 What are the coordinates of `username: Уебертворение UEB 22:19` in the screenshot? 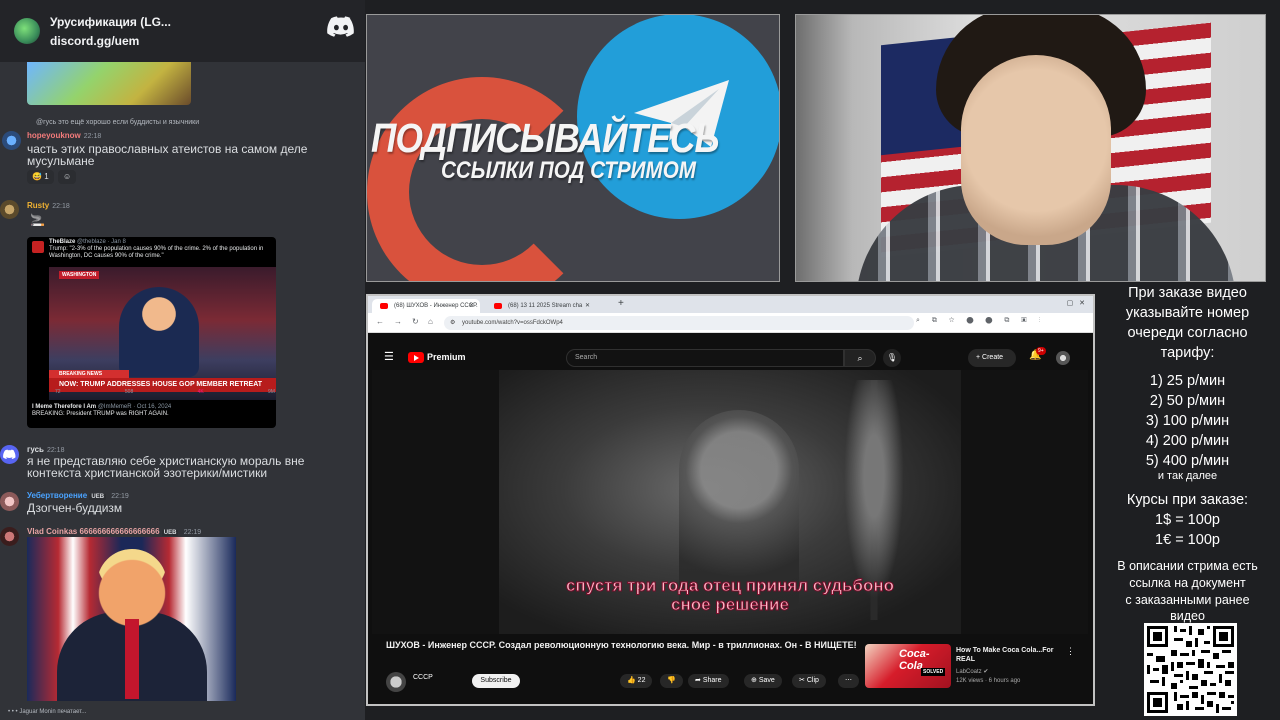 It's located at (78, 495).